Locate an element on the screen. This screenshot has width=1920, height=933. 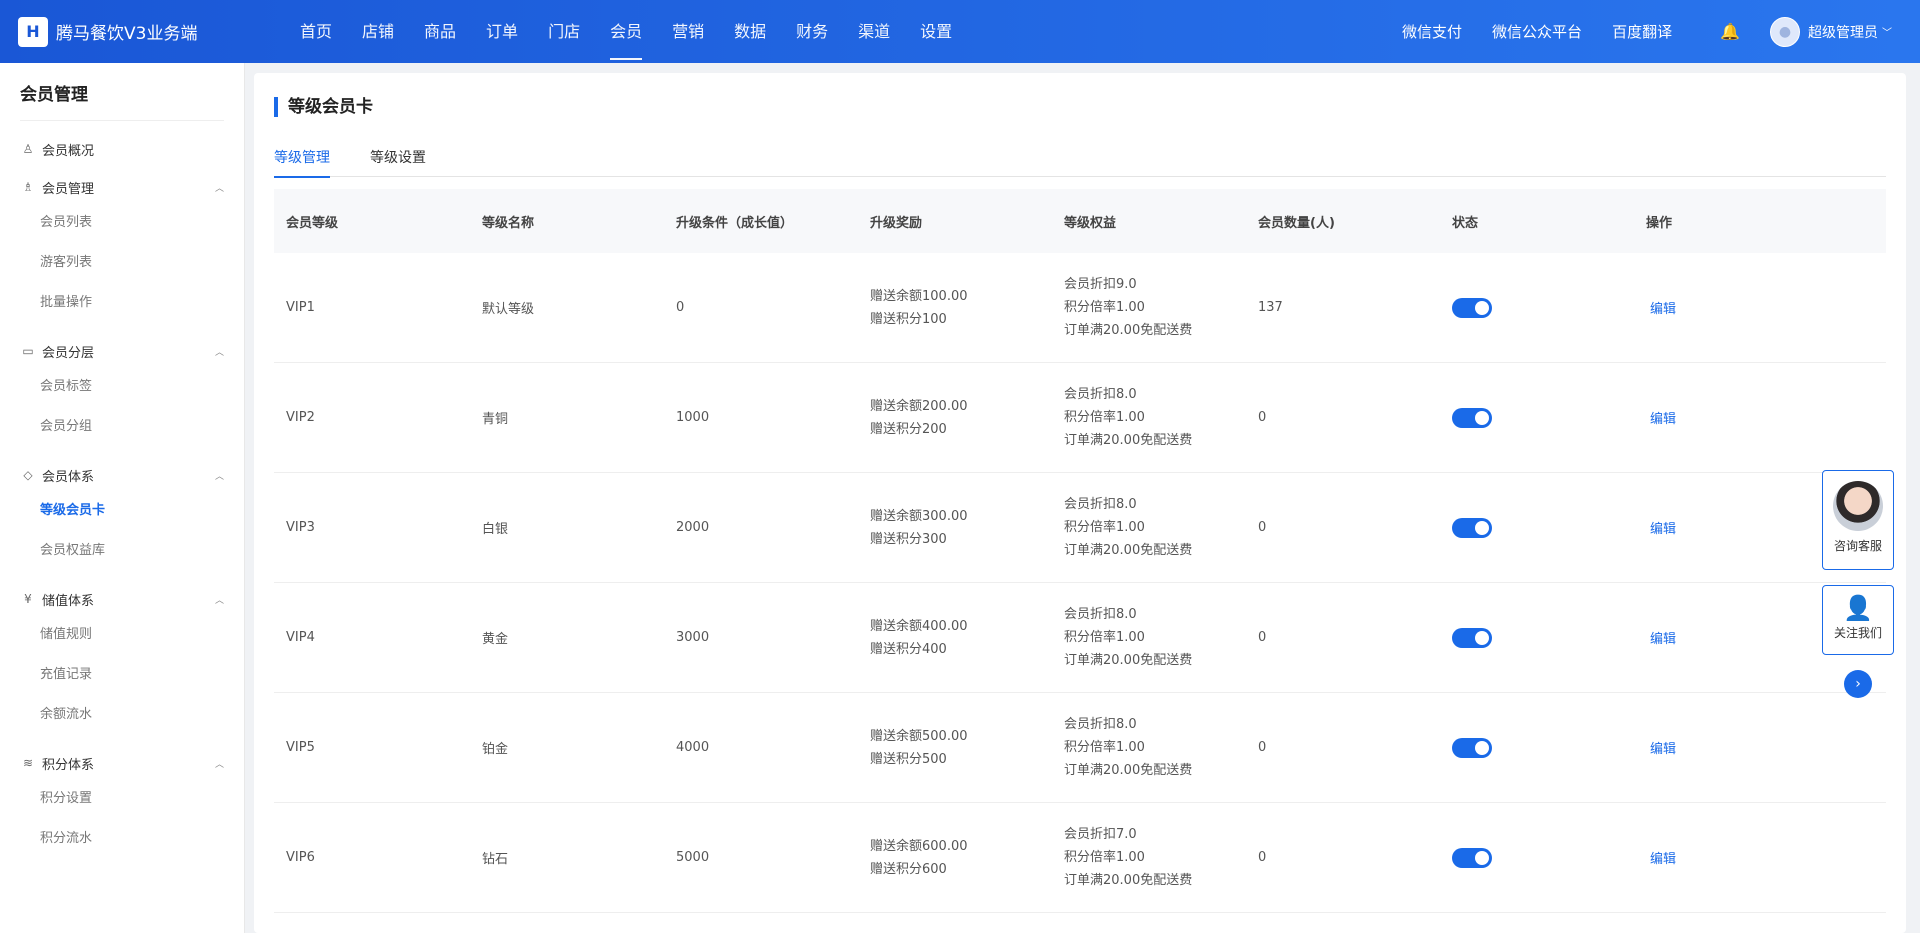
tab-1: 等级设置 is located at coordinates (398, 162).